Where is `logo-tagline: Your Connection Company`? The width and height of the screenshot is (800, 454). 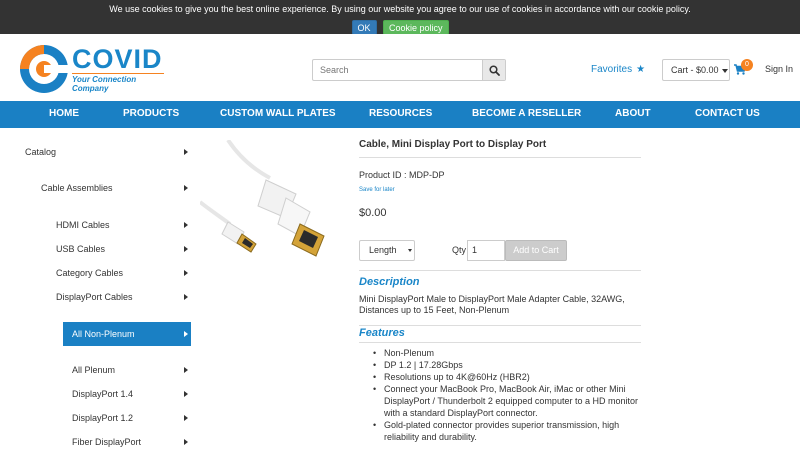
logo-tagline: Your Connection Company is located at coordinates (104, 84).